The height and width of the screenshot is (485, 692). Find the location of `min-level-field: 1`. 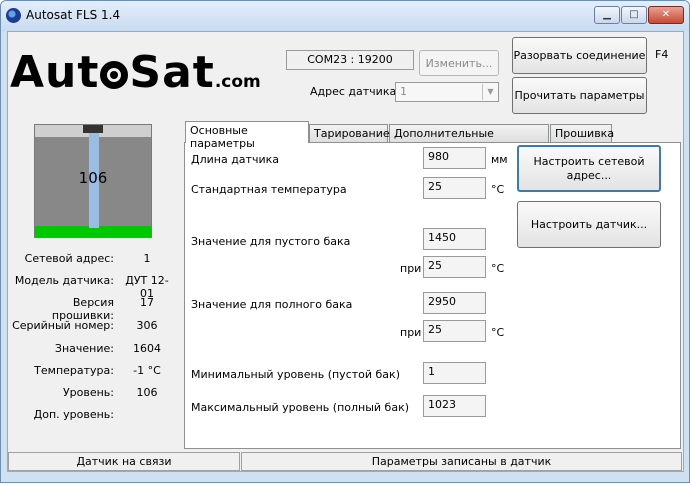

min-level-field: 1 is located at coordinates (454, 373).